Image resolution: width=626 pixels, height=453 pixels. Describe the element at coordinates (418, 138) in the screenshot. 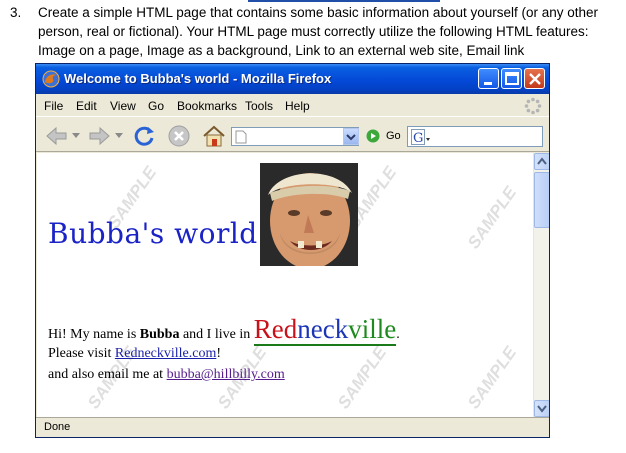

I see `svg-text: G` at that location.